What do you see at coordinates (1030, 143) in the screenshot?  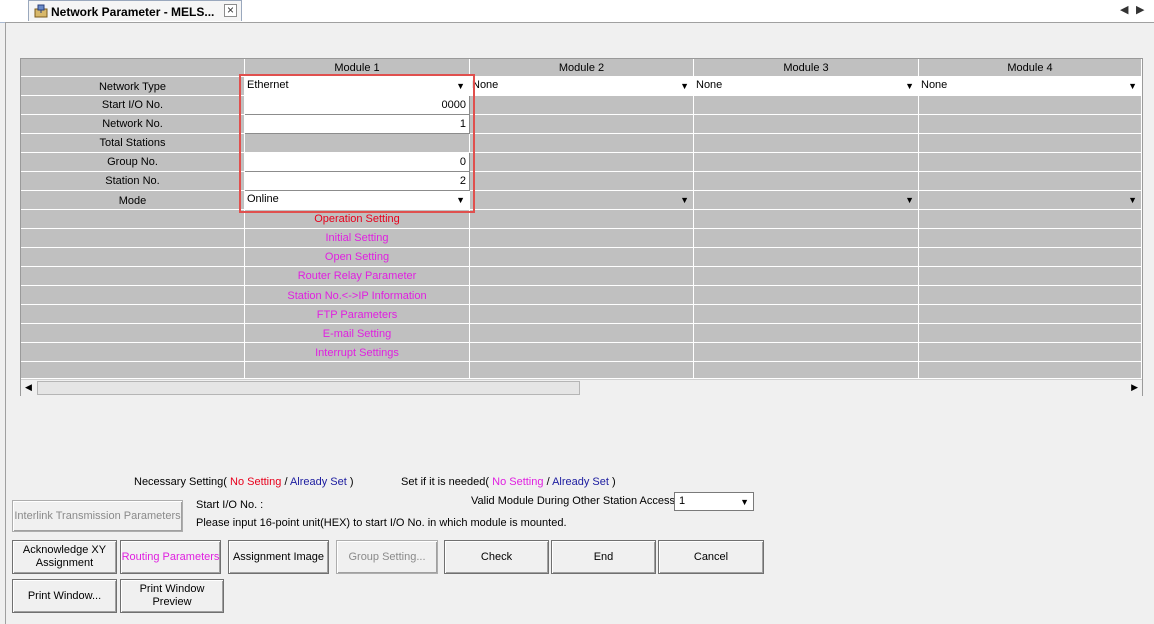 I see `module4-total-stations-cell` at bounding box center [1030, 143].